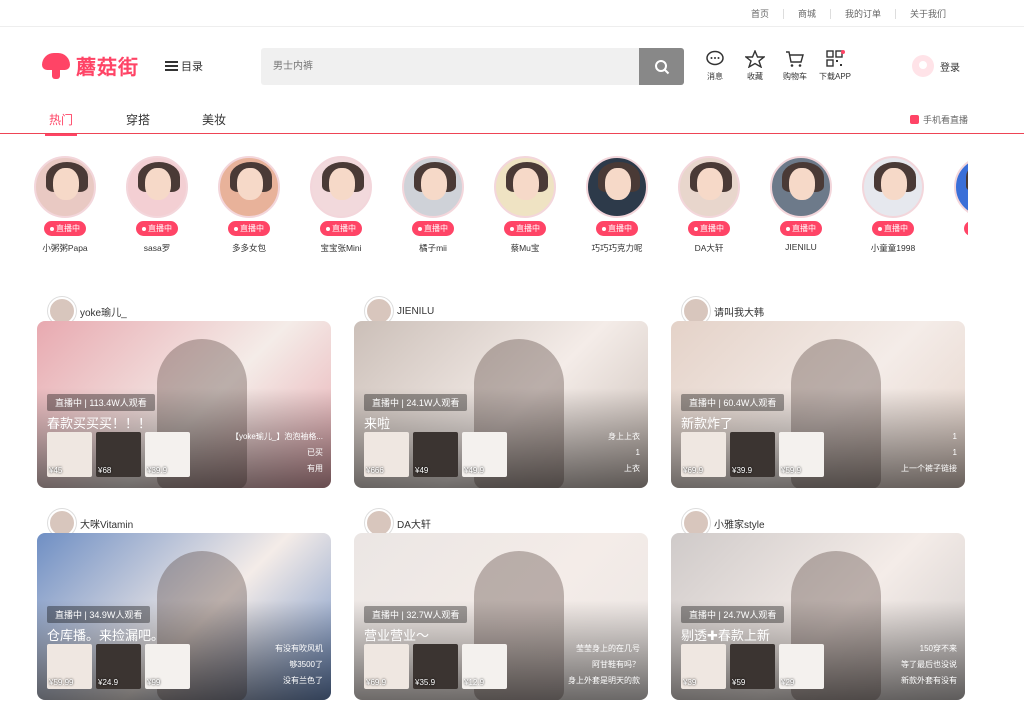 The image size is (1024, 714). I want to click on chat-comments: 1 1 上一个裤子链接, so click(929, 453).